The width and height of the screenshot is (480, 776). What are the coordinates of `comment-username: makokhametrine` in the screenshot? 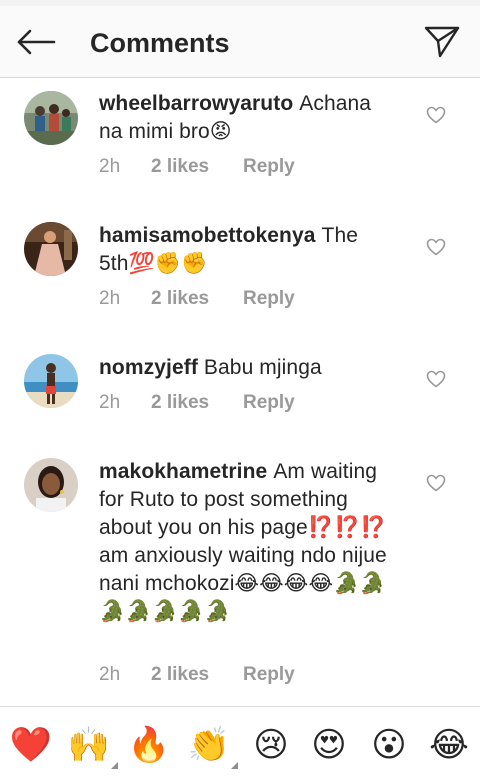 It's located at (183, 471).